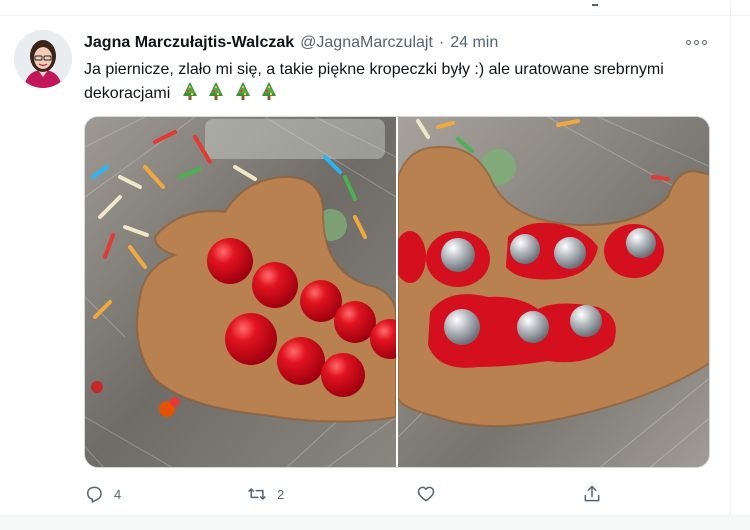  I want to click on reply-button: 4, so click(102, 494).